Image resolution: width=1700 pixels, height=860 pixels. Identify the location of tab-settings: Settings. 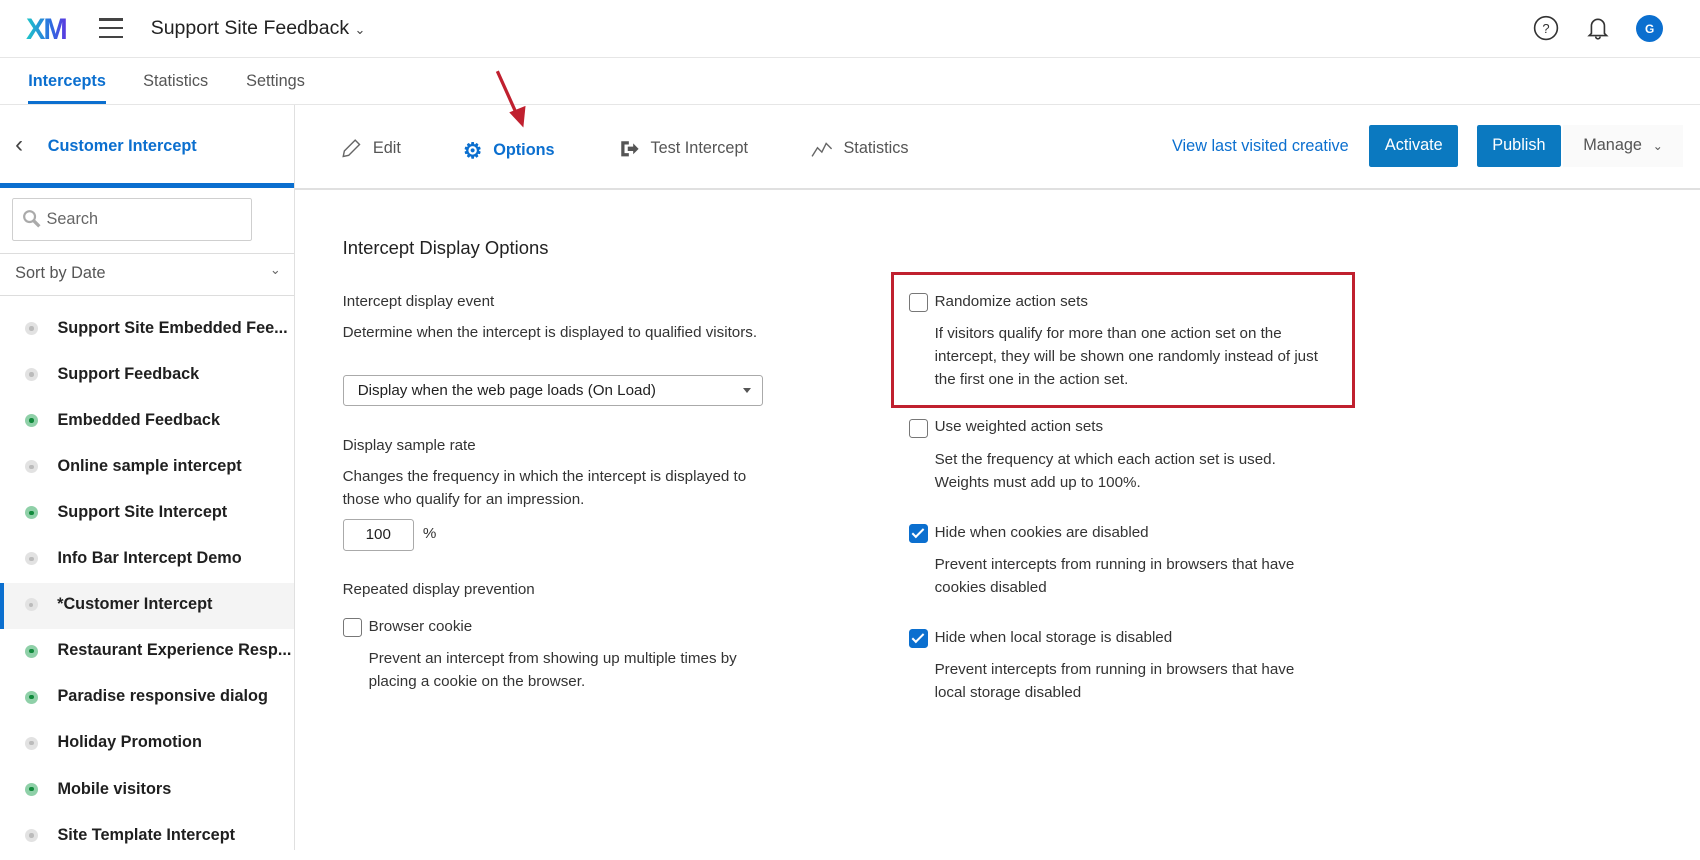
(275, 81).